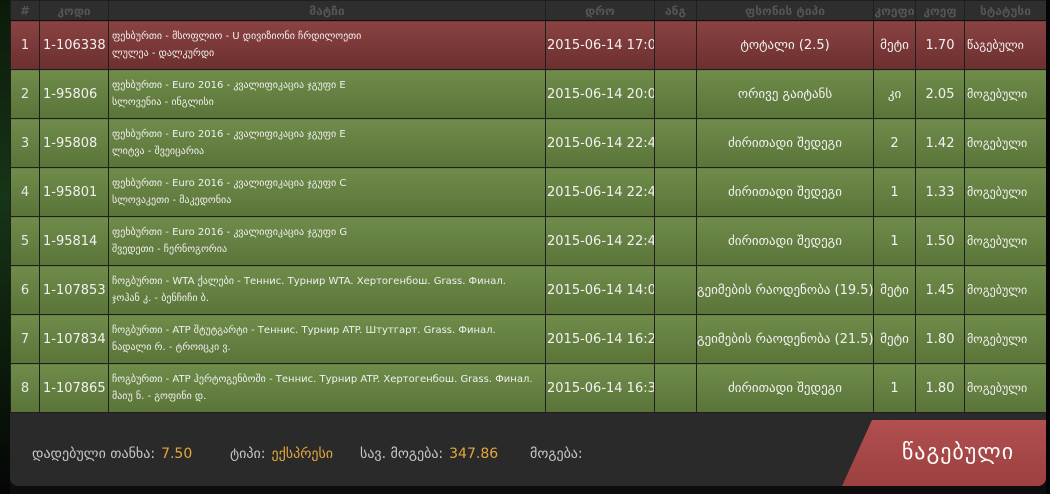 This screenshot has height=494, width=1050. What do you see at coordinates (600, 339) in the screenshot?
I see `match-date: 2015-06-14 16:25` at bounding box center [600, 339].